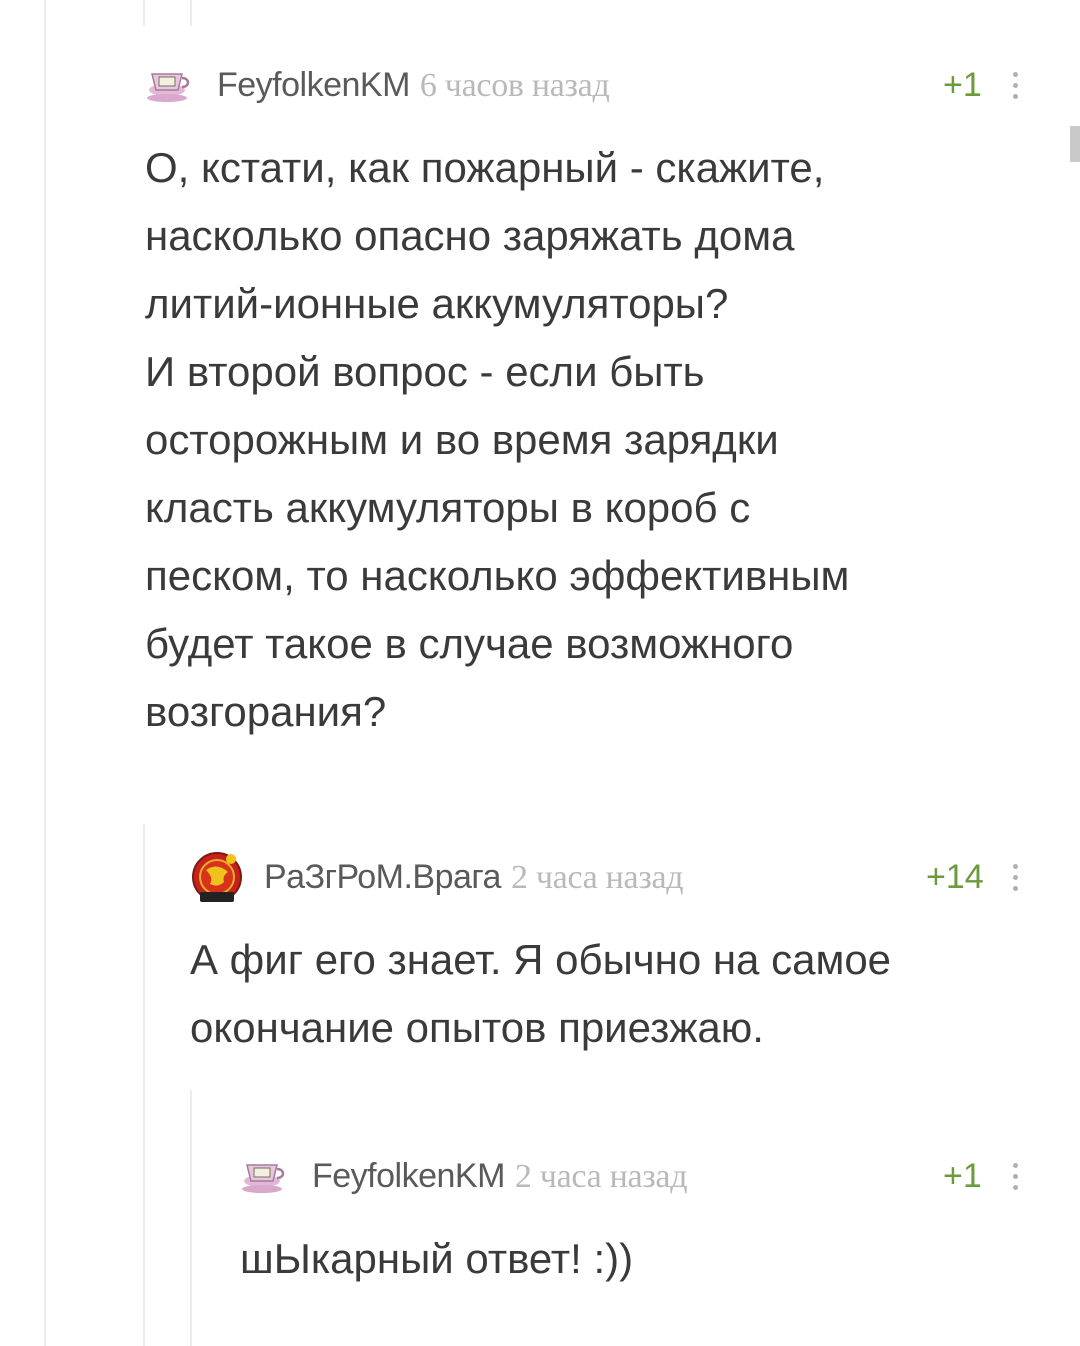 This screenshot has width=1080, height=1346. Describe the element at coordinates (1075, 144) in the screenshot. I see `scrollbar-thumb` at that location.